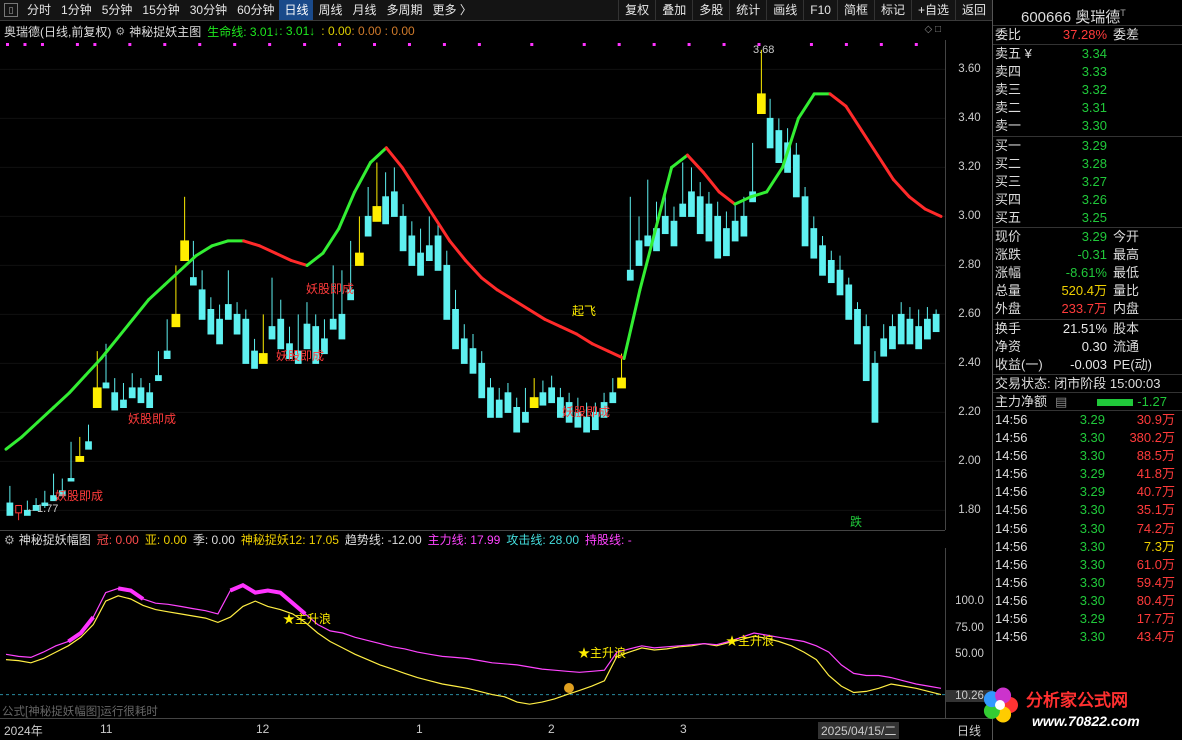 The image size is (1182, 740). I want to click on statistics-button: 统计, so click(747, 10).